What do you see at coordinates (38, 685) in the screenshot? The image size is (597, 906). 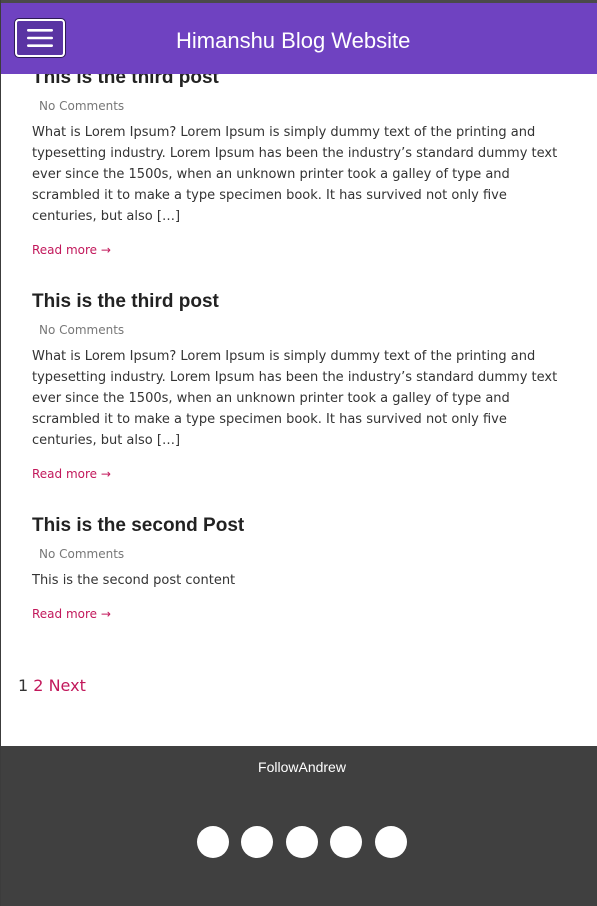 I see `pagination-page-2-link: 2` at bounding box center [38, 685].